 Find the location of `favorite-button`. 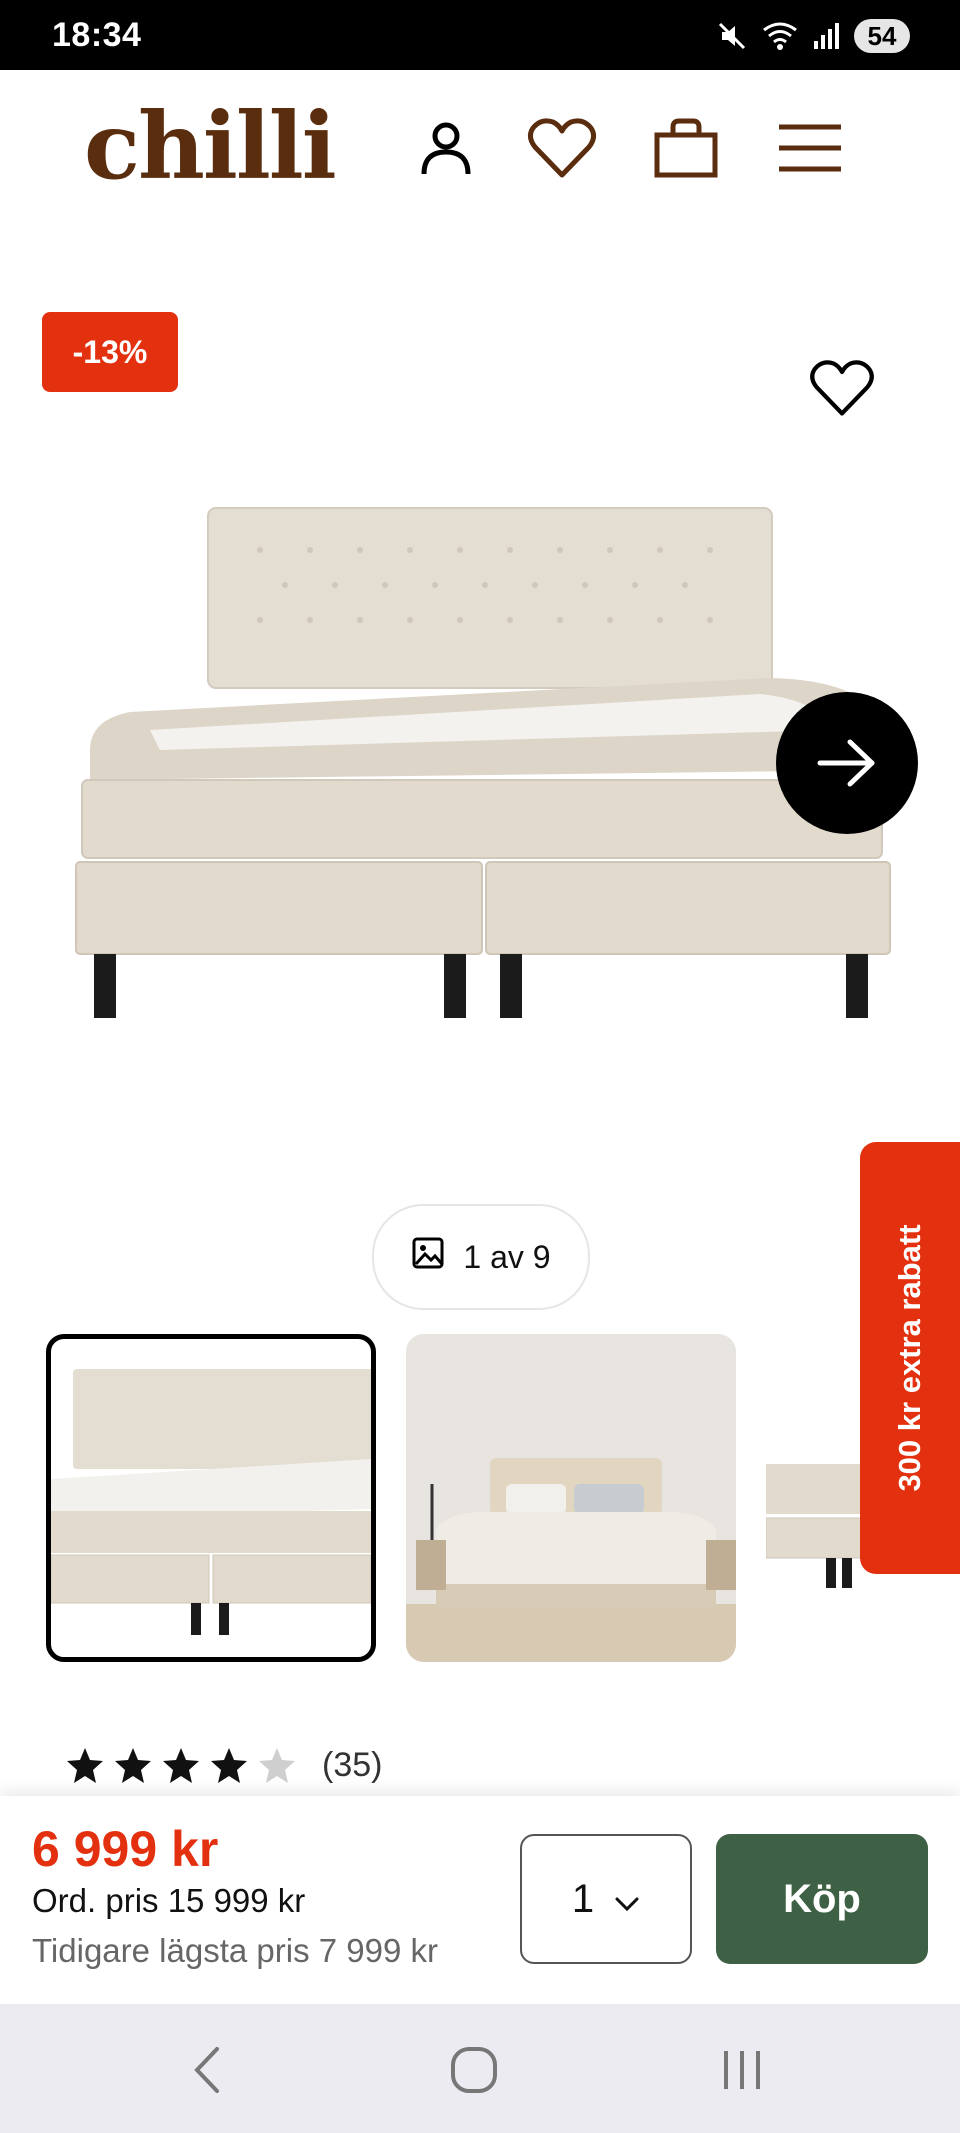

favorite-button is located at coordinates (842, 388).